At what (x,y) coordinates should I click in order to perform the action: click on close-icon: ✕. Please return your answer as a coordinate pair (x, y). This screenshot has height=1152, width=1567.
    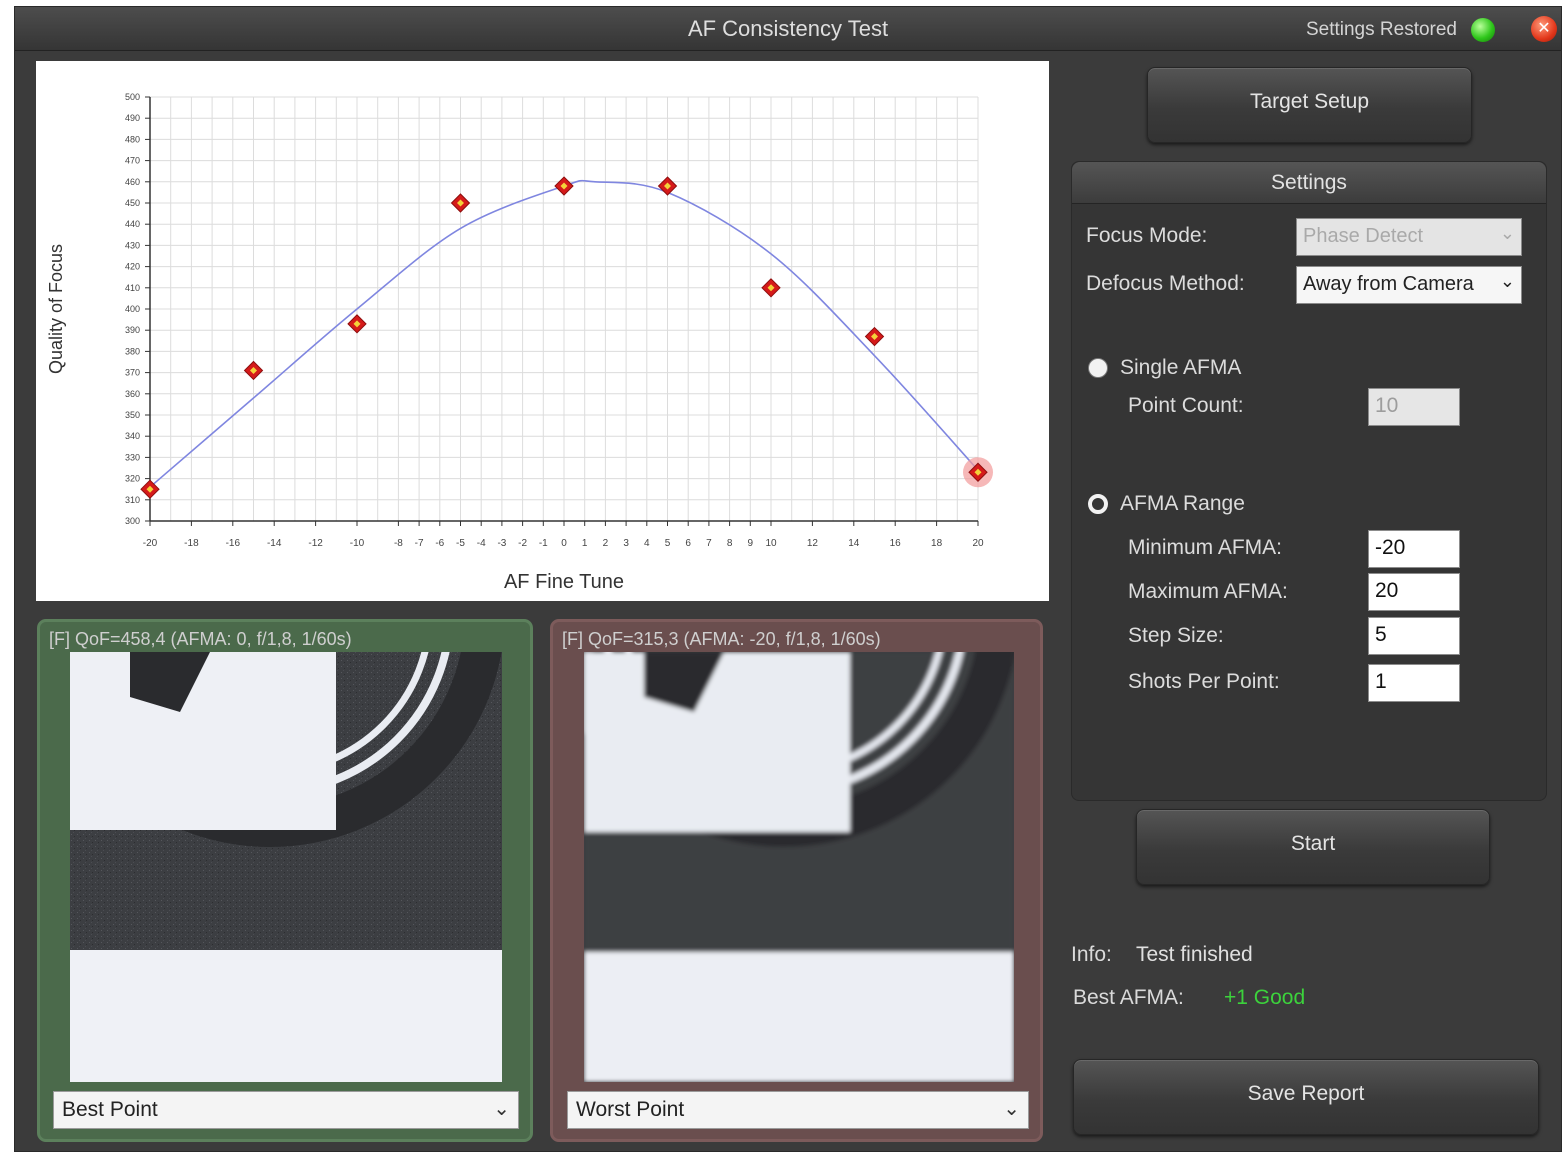
    Looking at the image, I should click on (1544, 29).